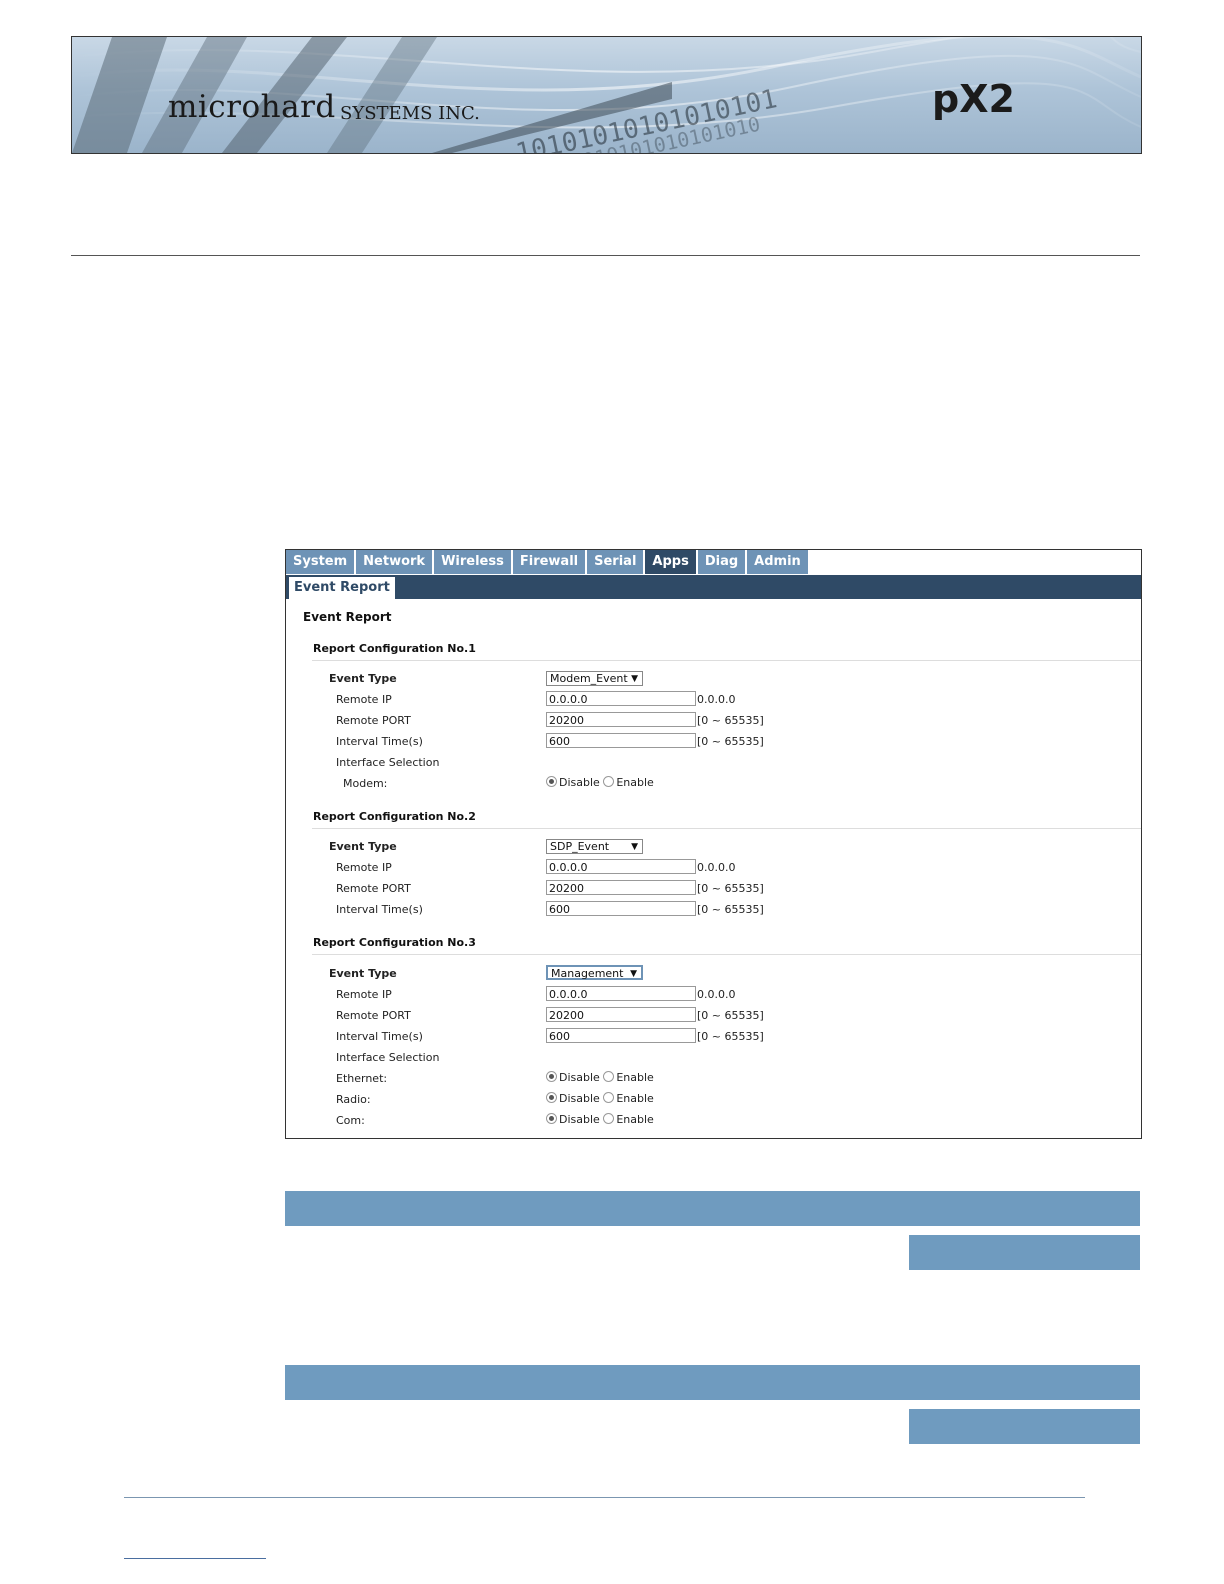 This screenshot has width=1224, height=1584. I want to click on section-title-config-3: Report Configuration No.3, so click(394, 942).